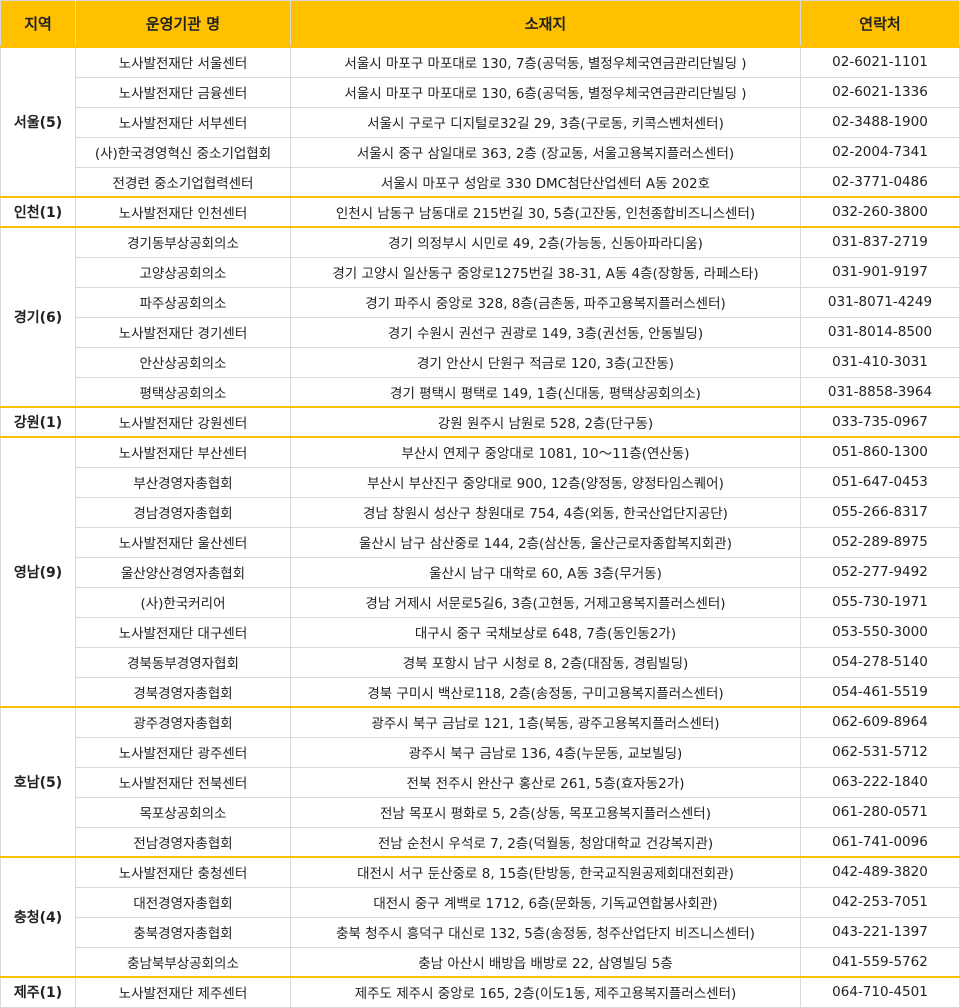  I want to click on org-name-cell: 경북경영자총협회, so click(183, 692).